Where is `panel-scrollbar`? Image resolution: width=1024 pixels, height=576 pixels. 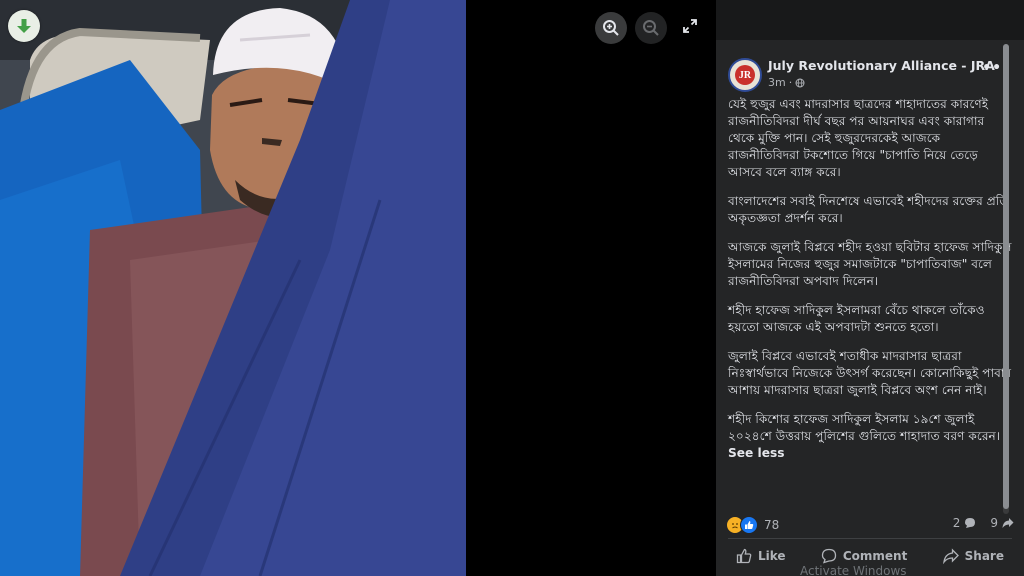 panel-scrollbar is located at coordinates (1006, 279).